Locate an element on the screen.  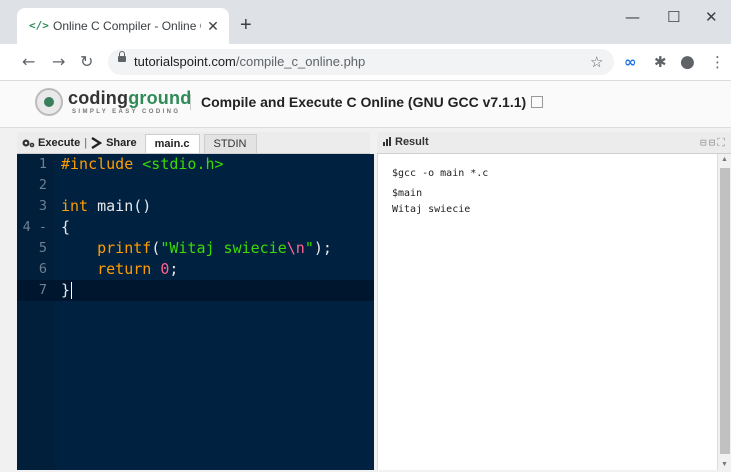
editor-toolbar: Execute | Share main.c STDIN is located at coordinates (193, 143).